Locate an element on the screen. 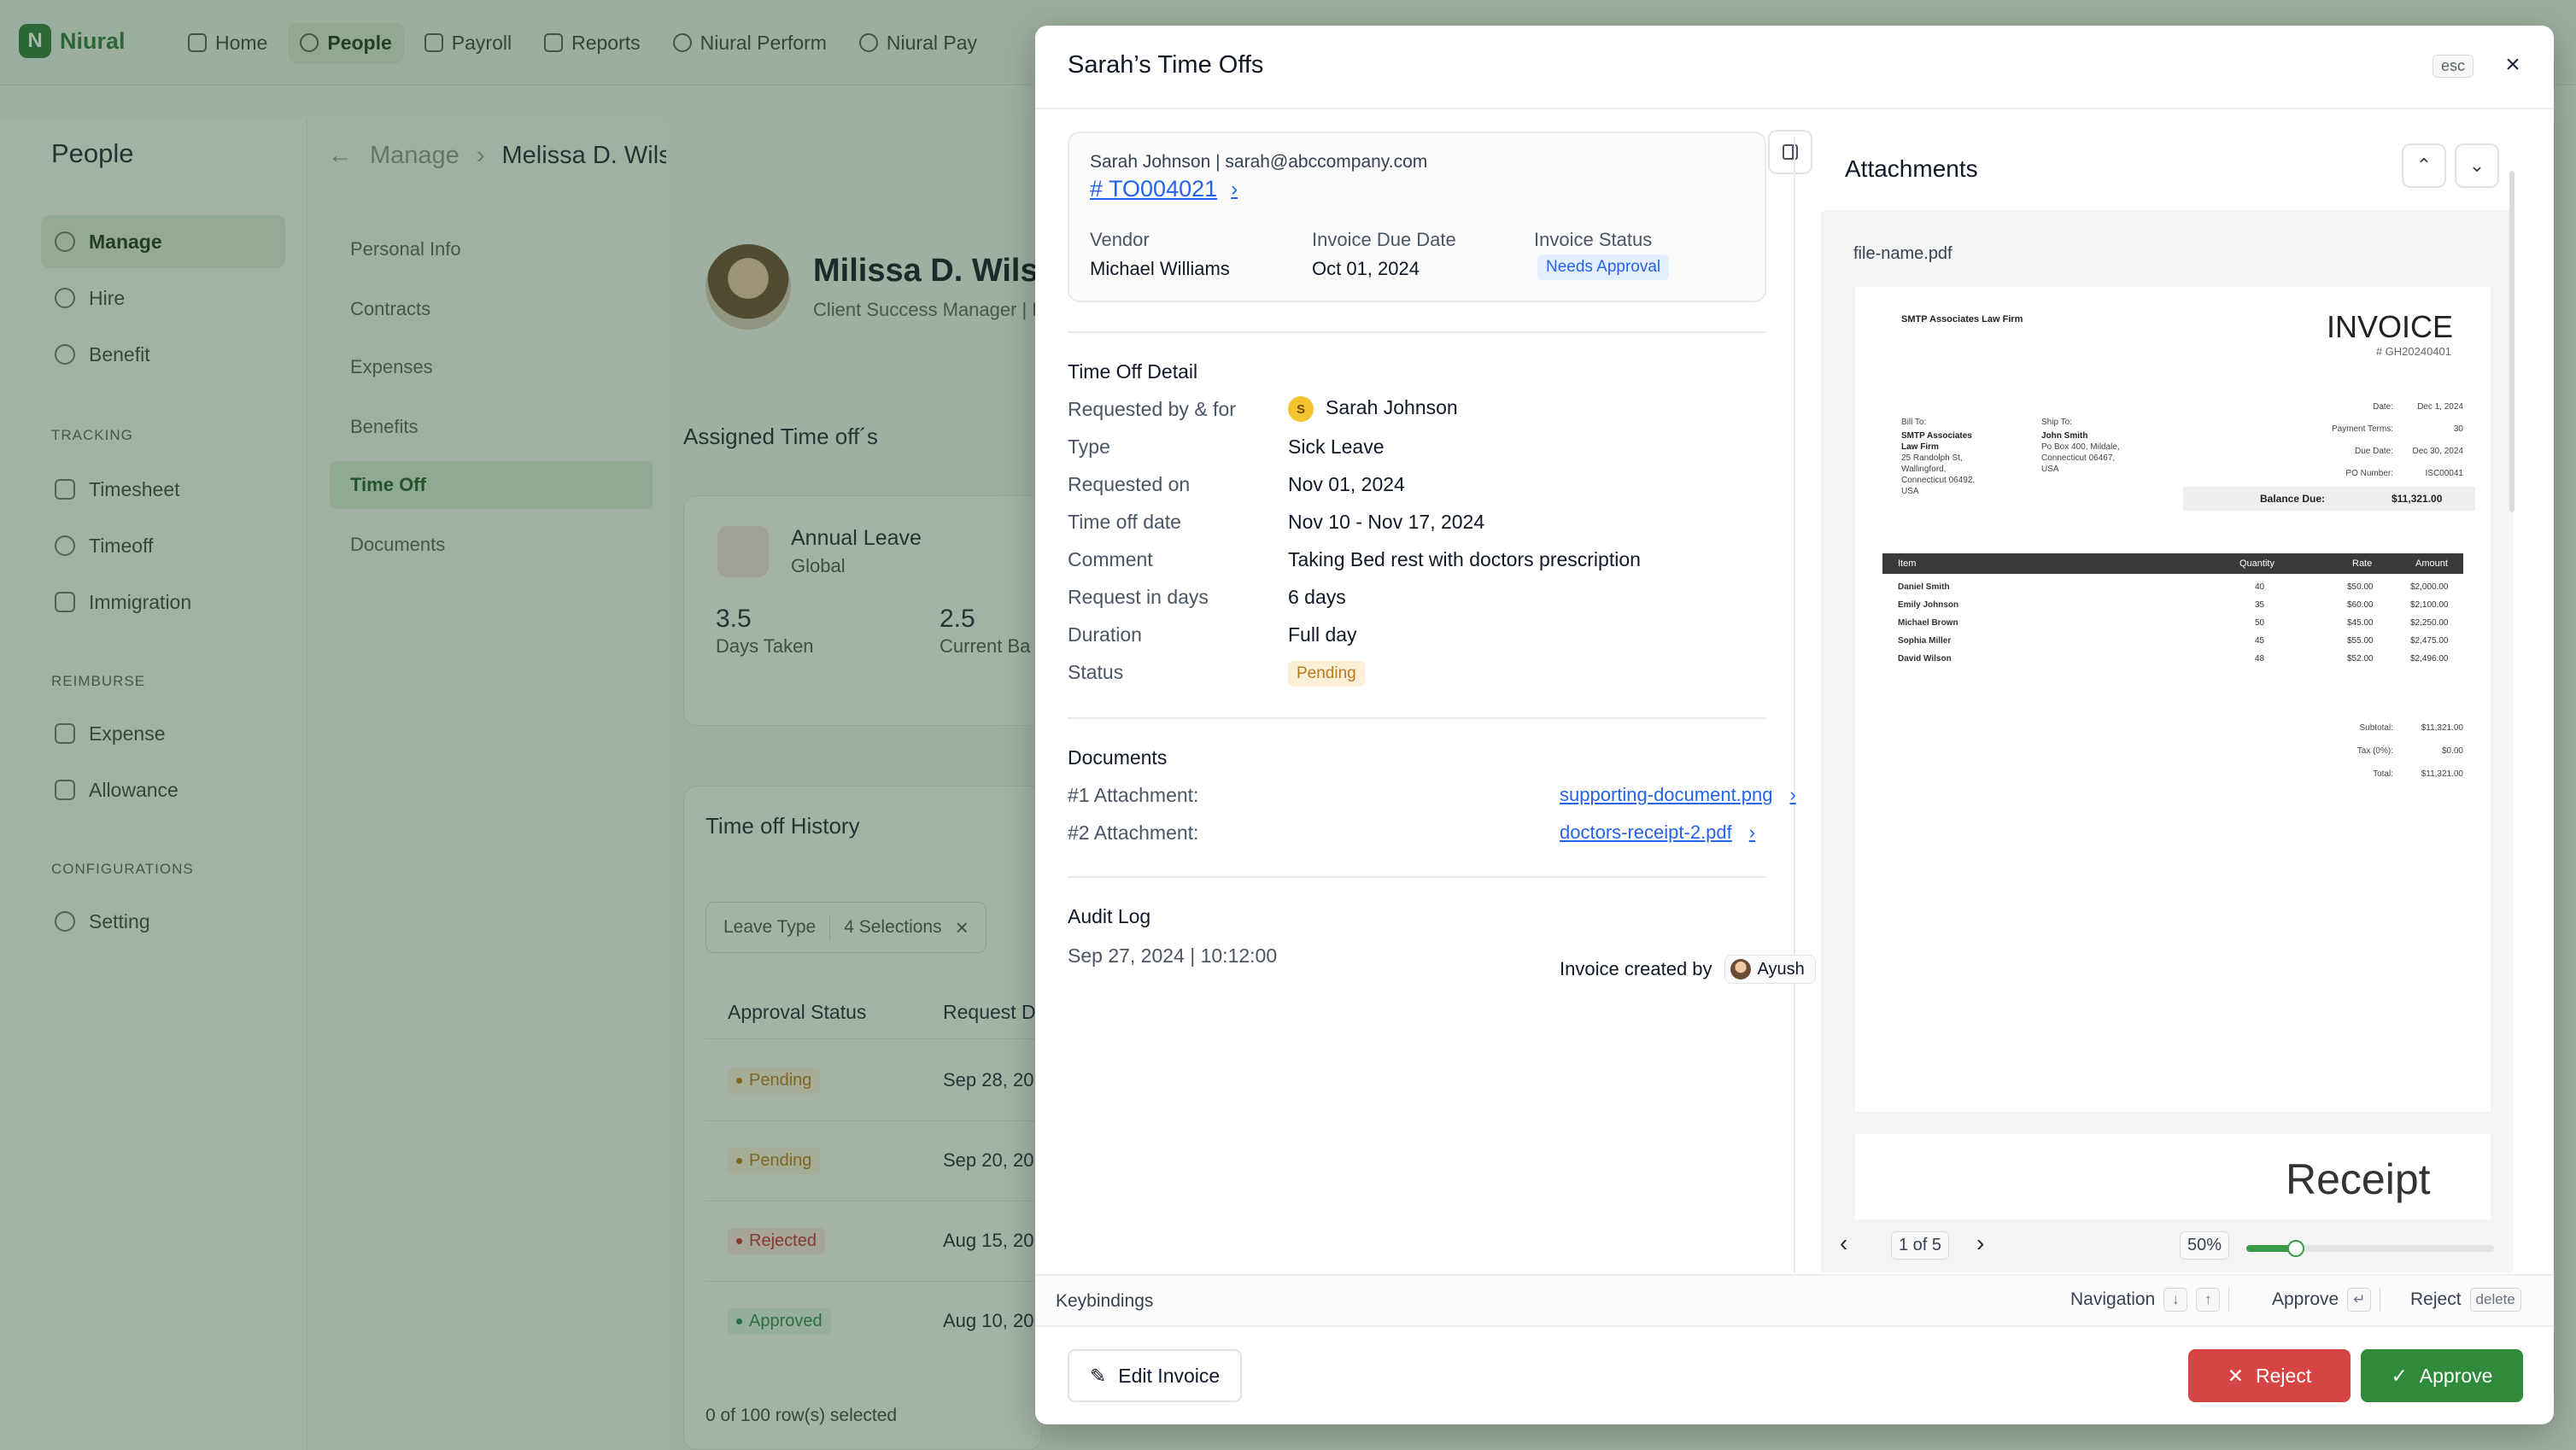  arrow-down-key: ↓ is located at coordinates (2175, 1300).